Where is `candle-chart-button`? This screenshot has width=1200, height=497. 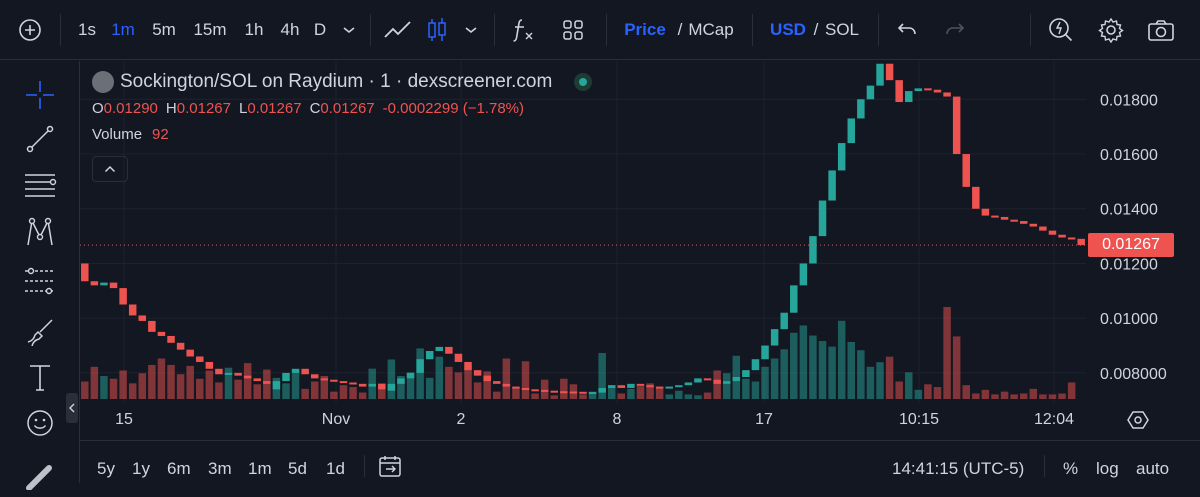
candle-chart-button is located at coordinates (437, 30).